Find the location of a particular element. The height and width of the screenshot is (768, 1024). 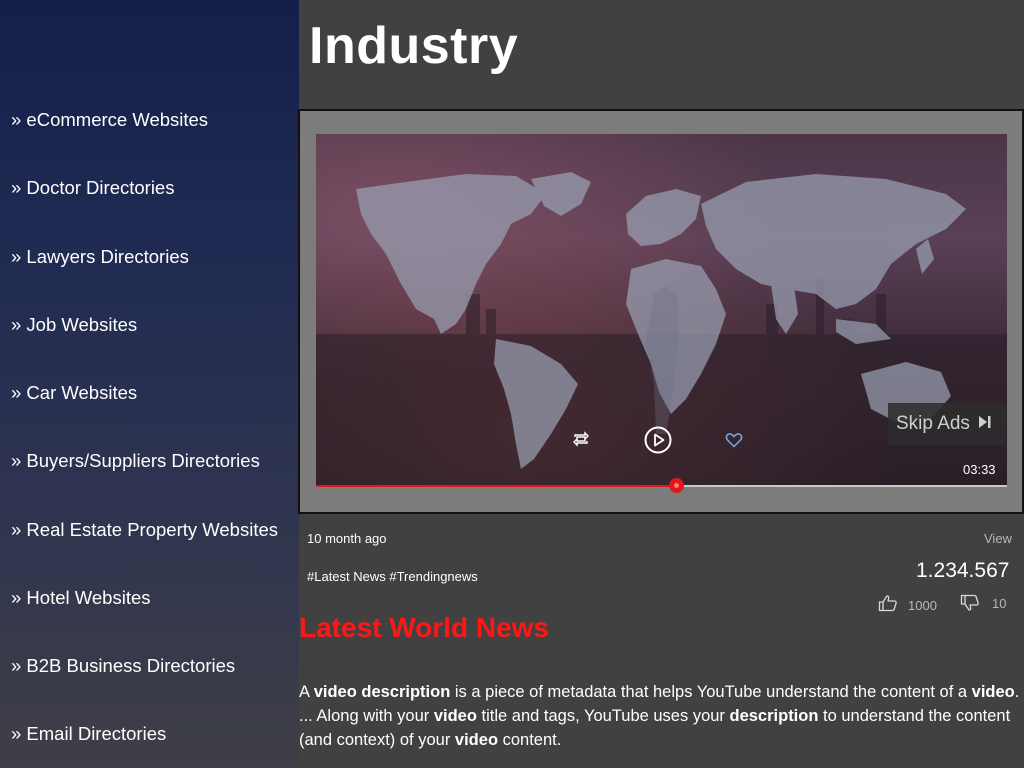

heart-icon is located at coordinates (734, 442).